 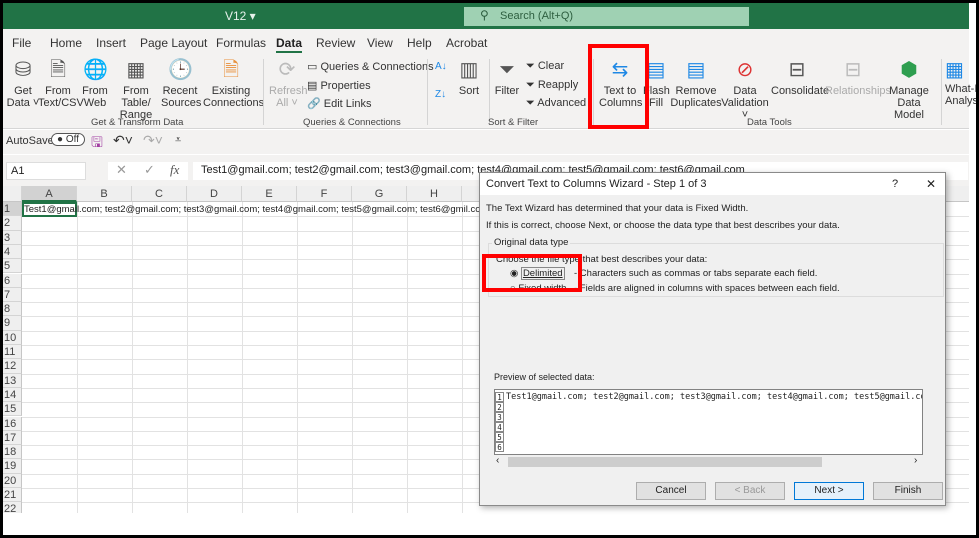 I want to click on column-header: E, so click(x=269, y=194).